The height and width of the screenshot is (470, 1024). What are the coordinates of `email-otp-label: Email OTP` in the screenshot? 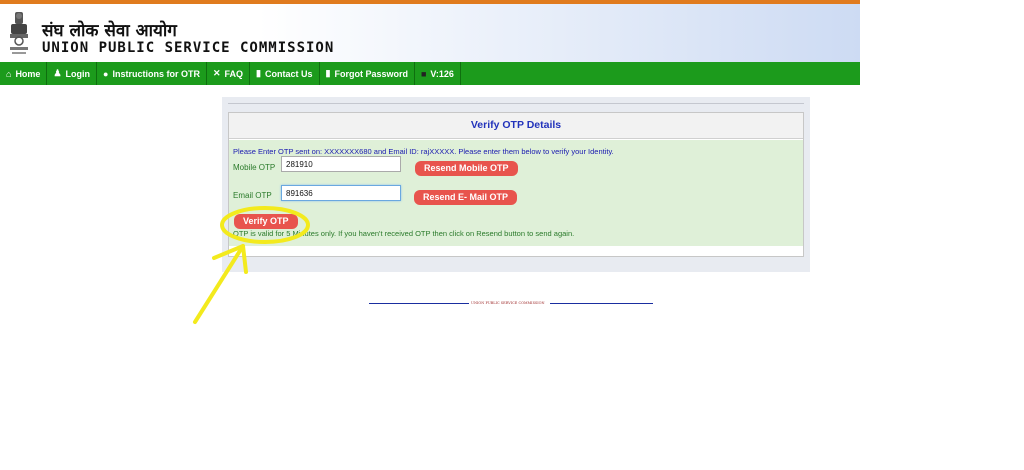 It's located at (252, 195).